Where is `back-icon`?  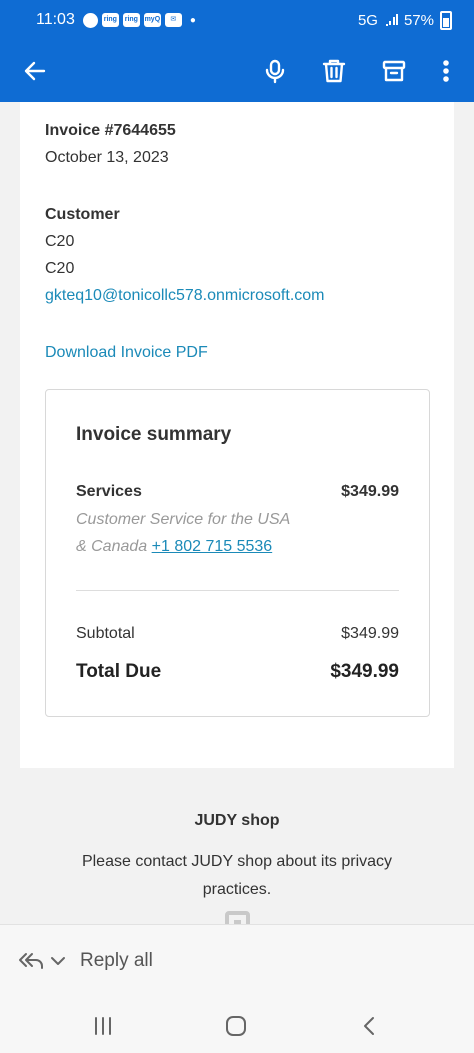 back-icon is located at coordinates (369, 1026).